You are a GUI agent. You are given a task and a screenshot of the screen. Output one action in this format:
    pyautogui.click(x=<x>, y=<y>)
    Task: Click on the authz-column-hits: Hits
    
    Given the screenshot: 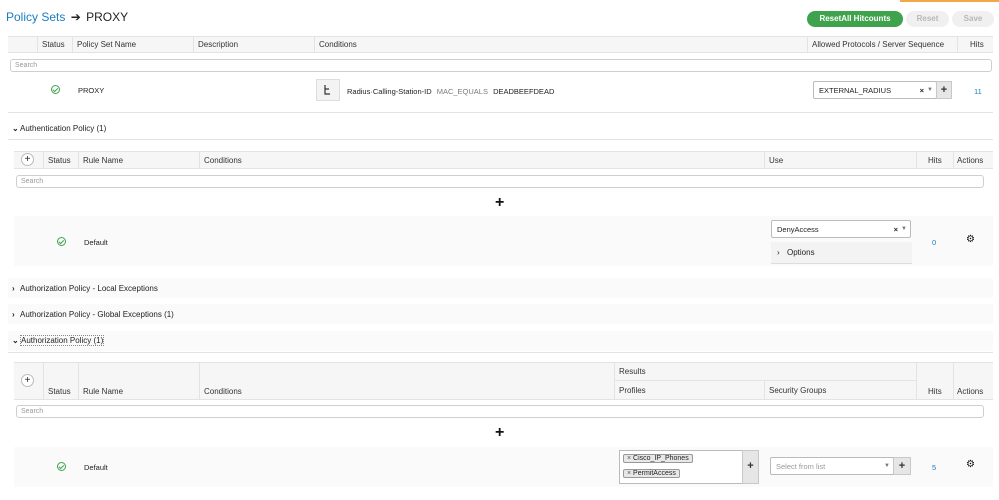 What is the action you would take?
    pyautogui.click(x=935, y=391)
    